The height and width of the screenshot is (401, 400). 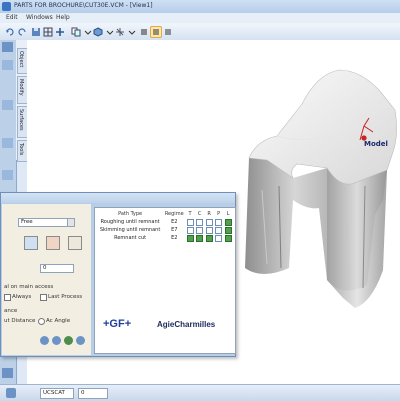 What do you see at coordinates (10, 32) in the screenshot?
I see `undo-icon` at bounding box center [10, 32].